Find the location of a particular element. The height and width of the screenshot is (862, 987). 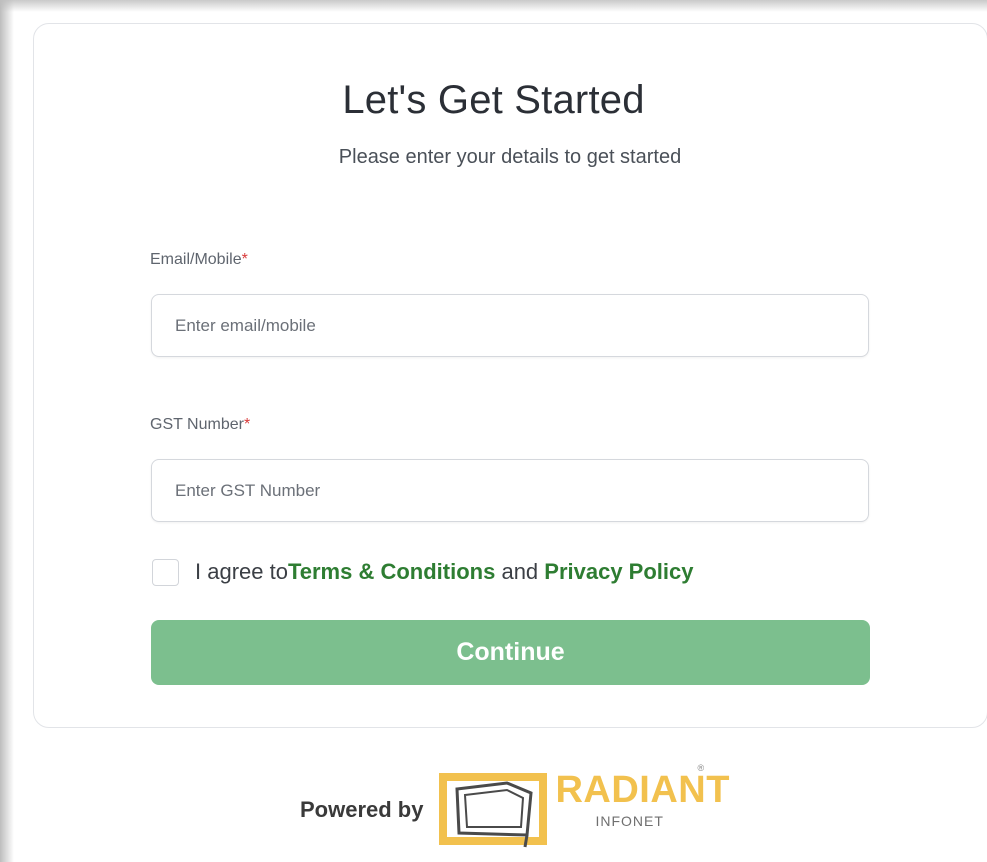

gst-required-mark: * is located at coordinates (247, 424).